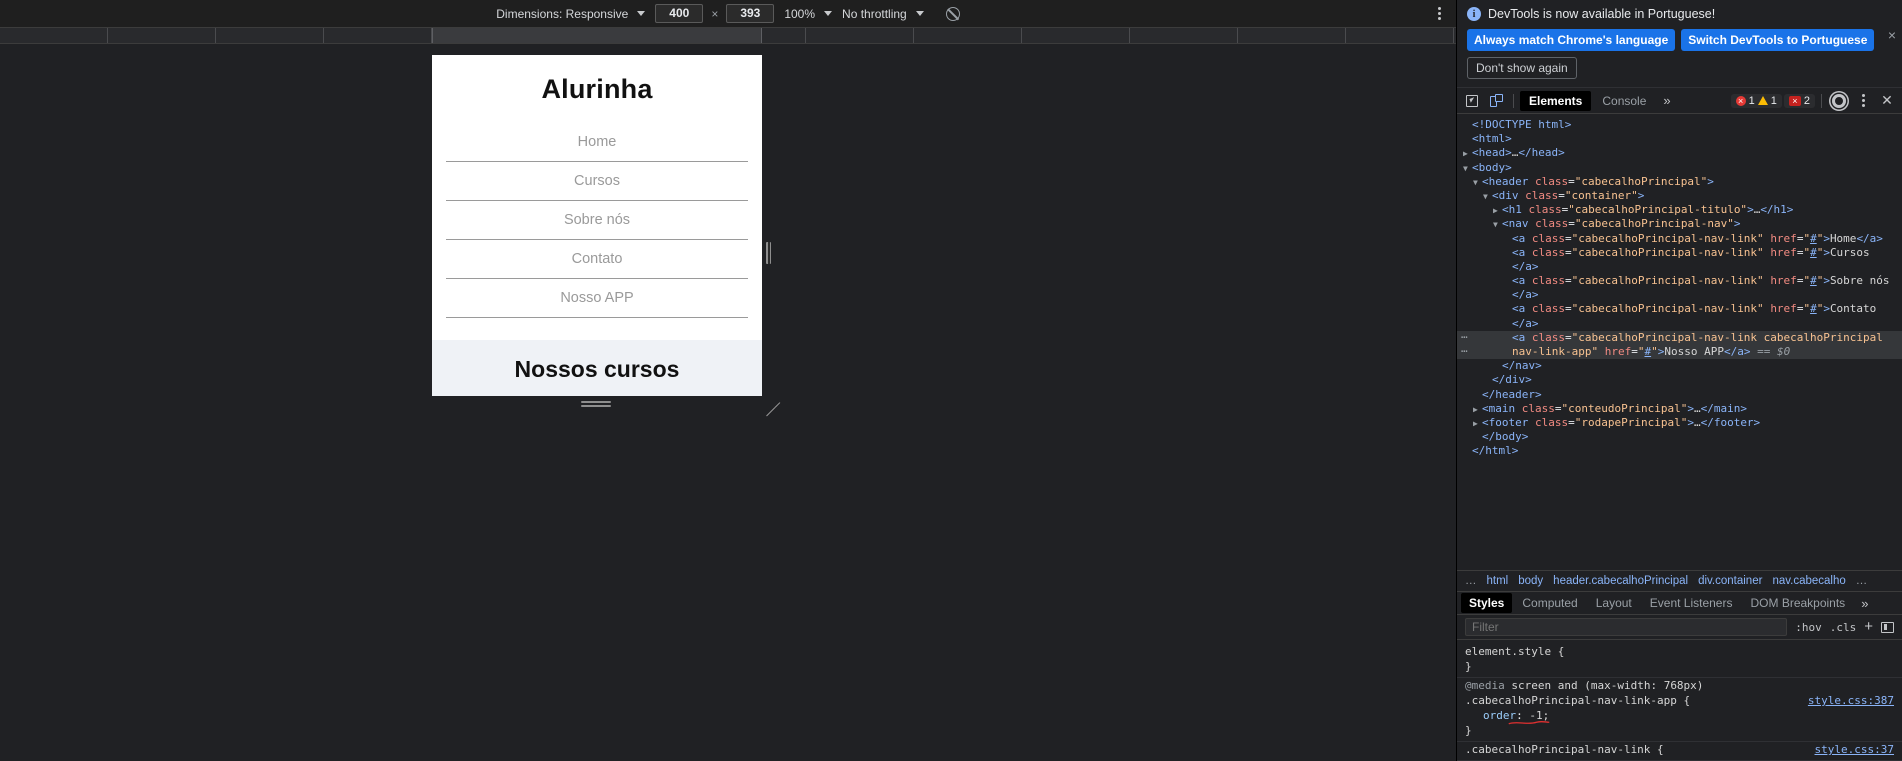  I want to click on dom-tree-node: ▼ <header class="cabecalhoPrincipal">, so click(1679, 182).